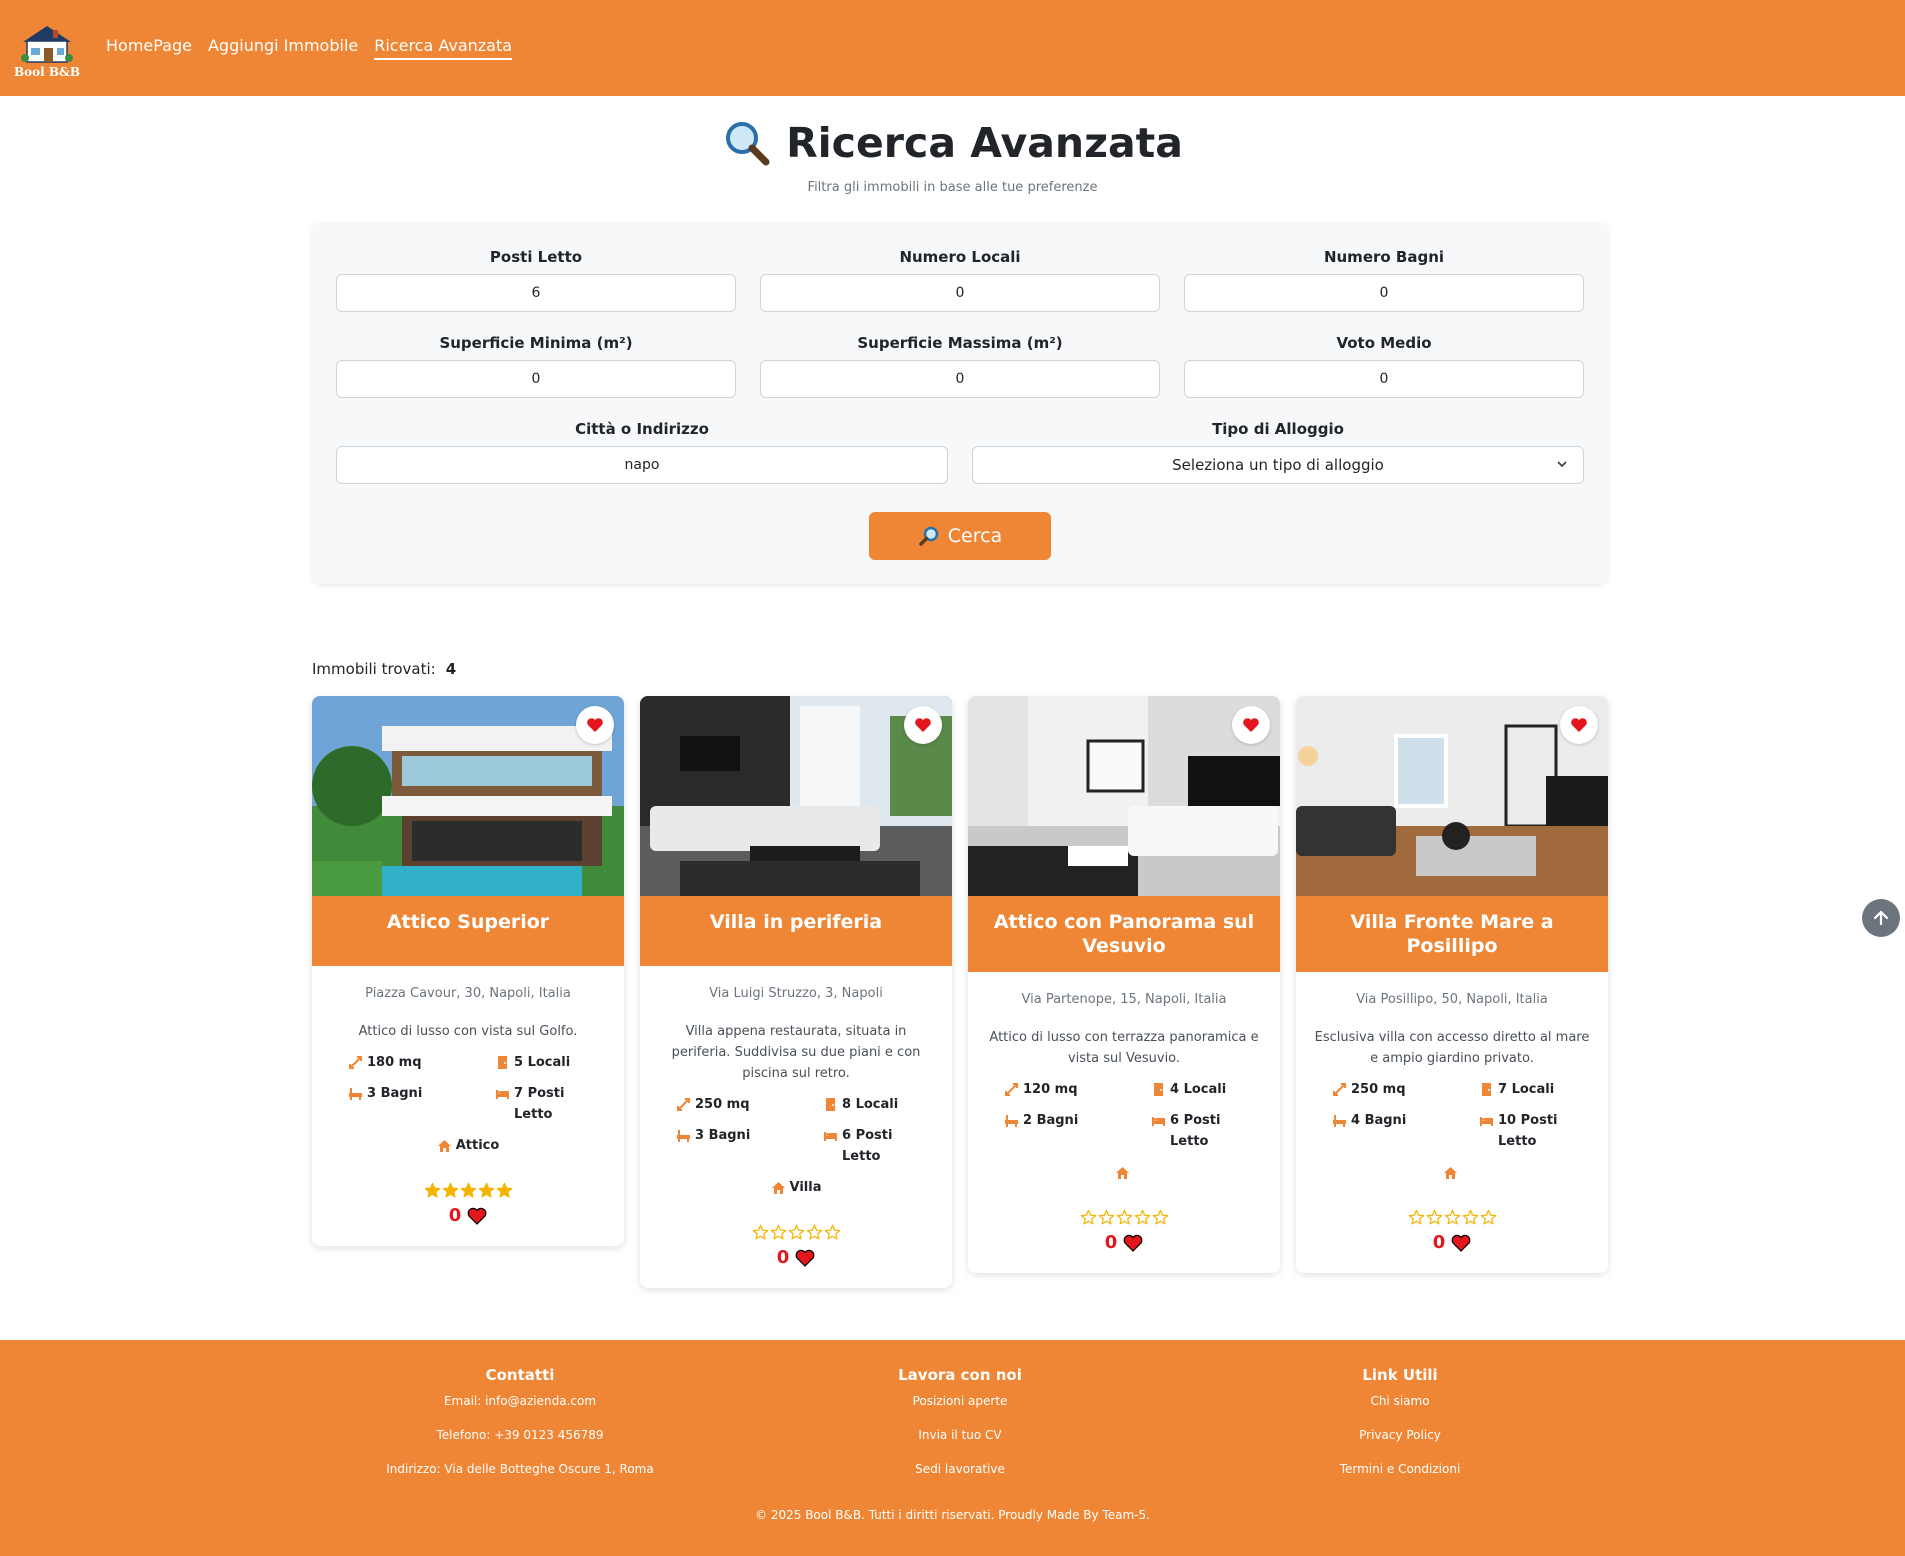 The image size is (1905, 1556). Describe the element at coordinates (960, 379) in the screenshot. I see `input-superficie-massima` at that location.